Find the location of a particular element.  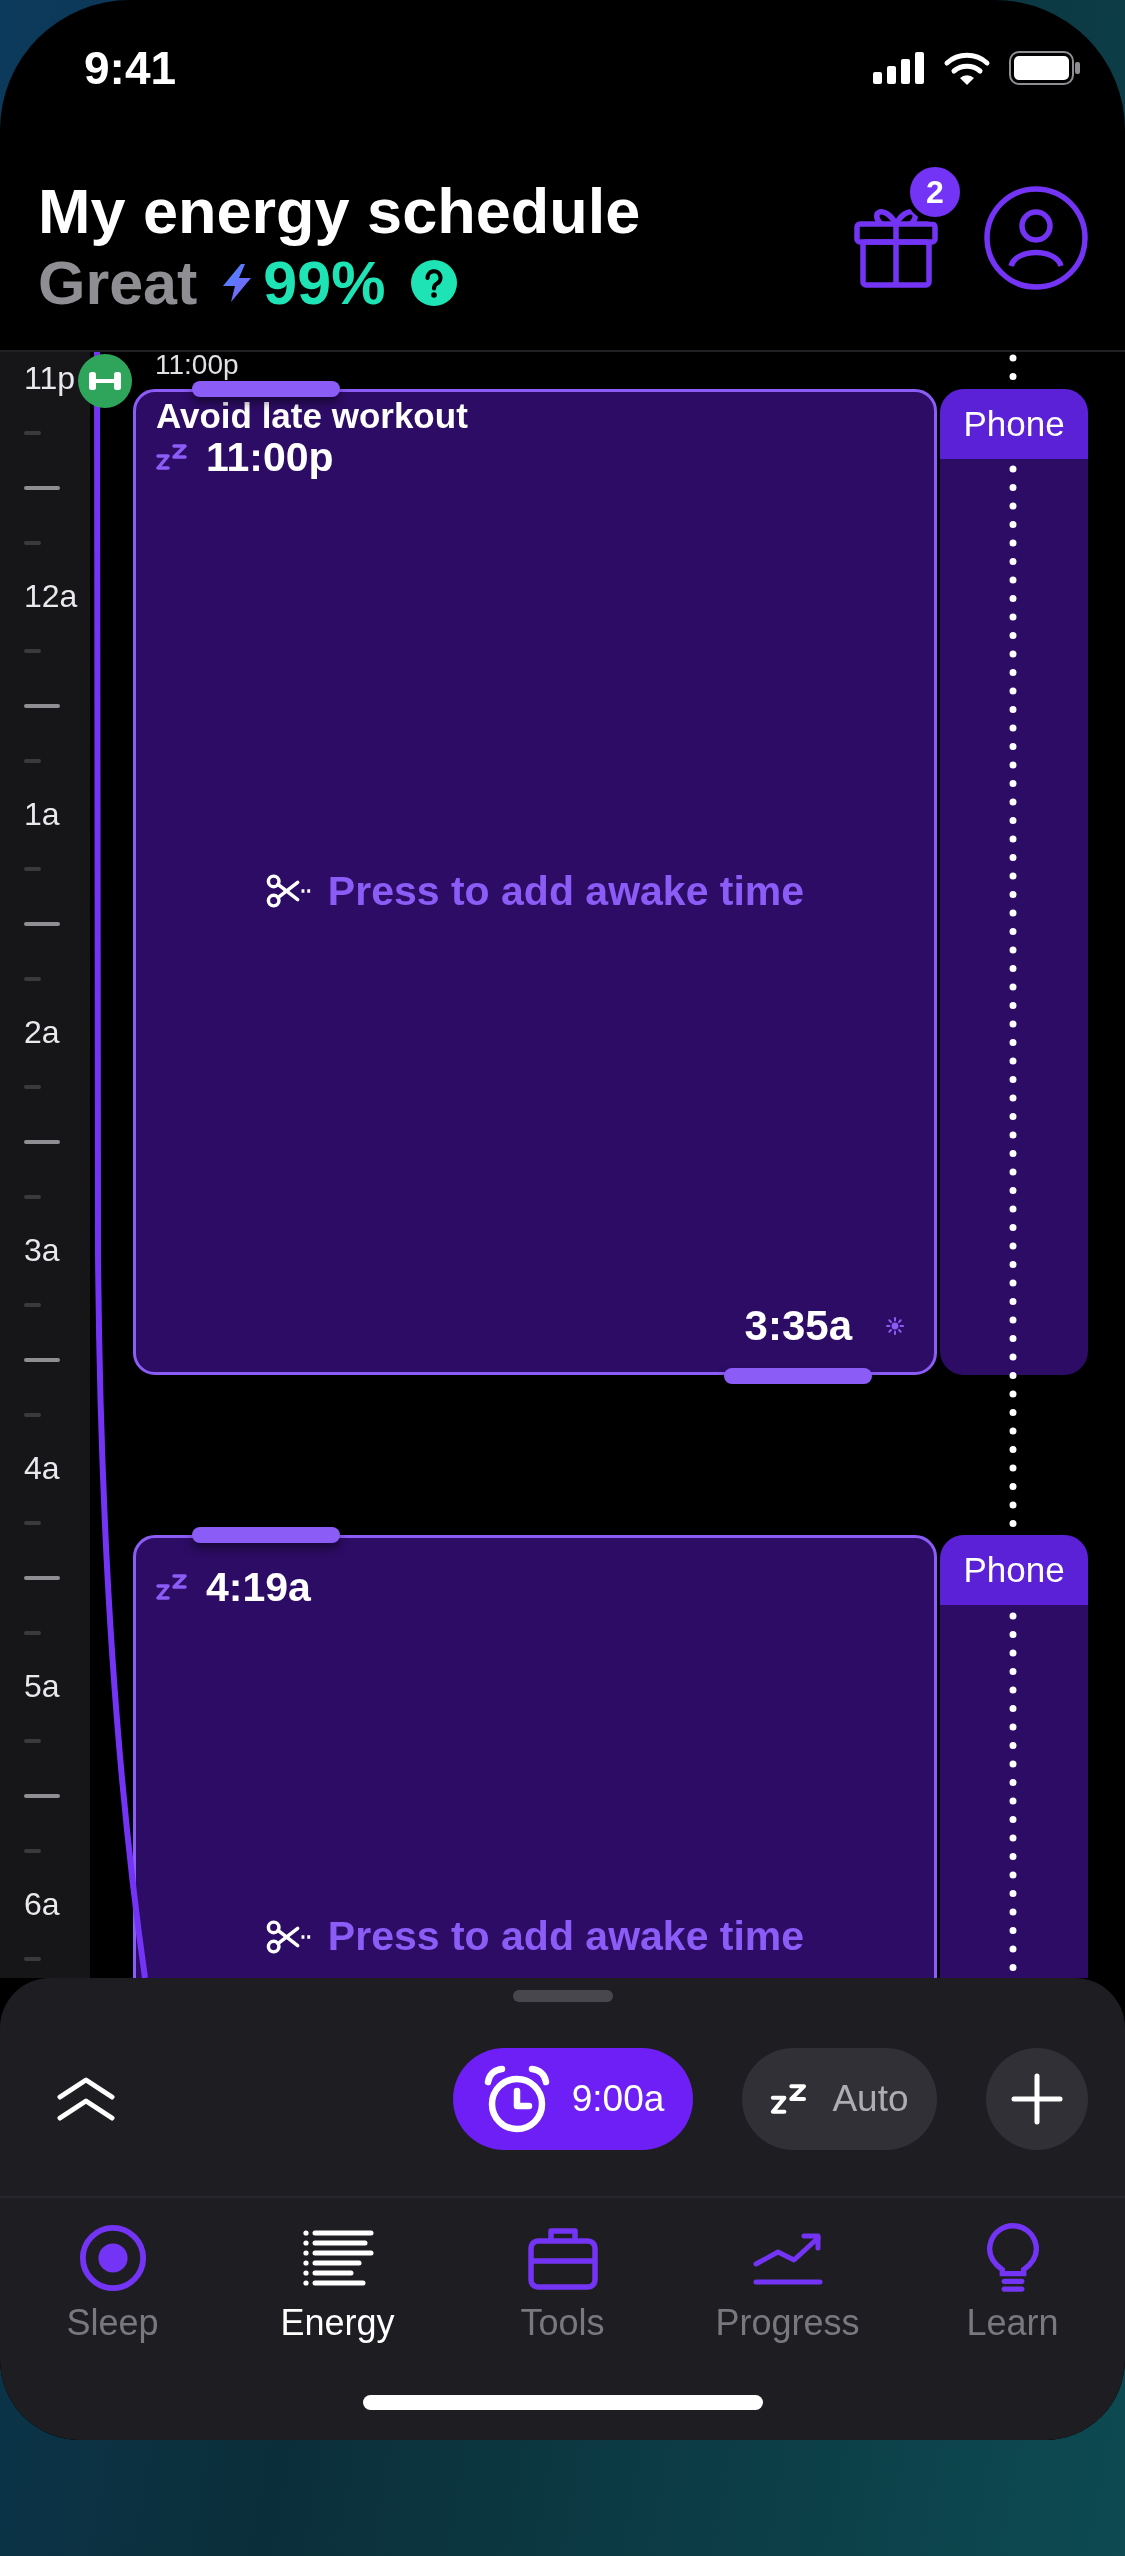

tab: Tools is located at coordinates (562, 2273).